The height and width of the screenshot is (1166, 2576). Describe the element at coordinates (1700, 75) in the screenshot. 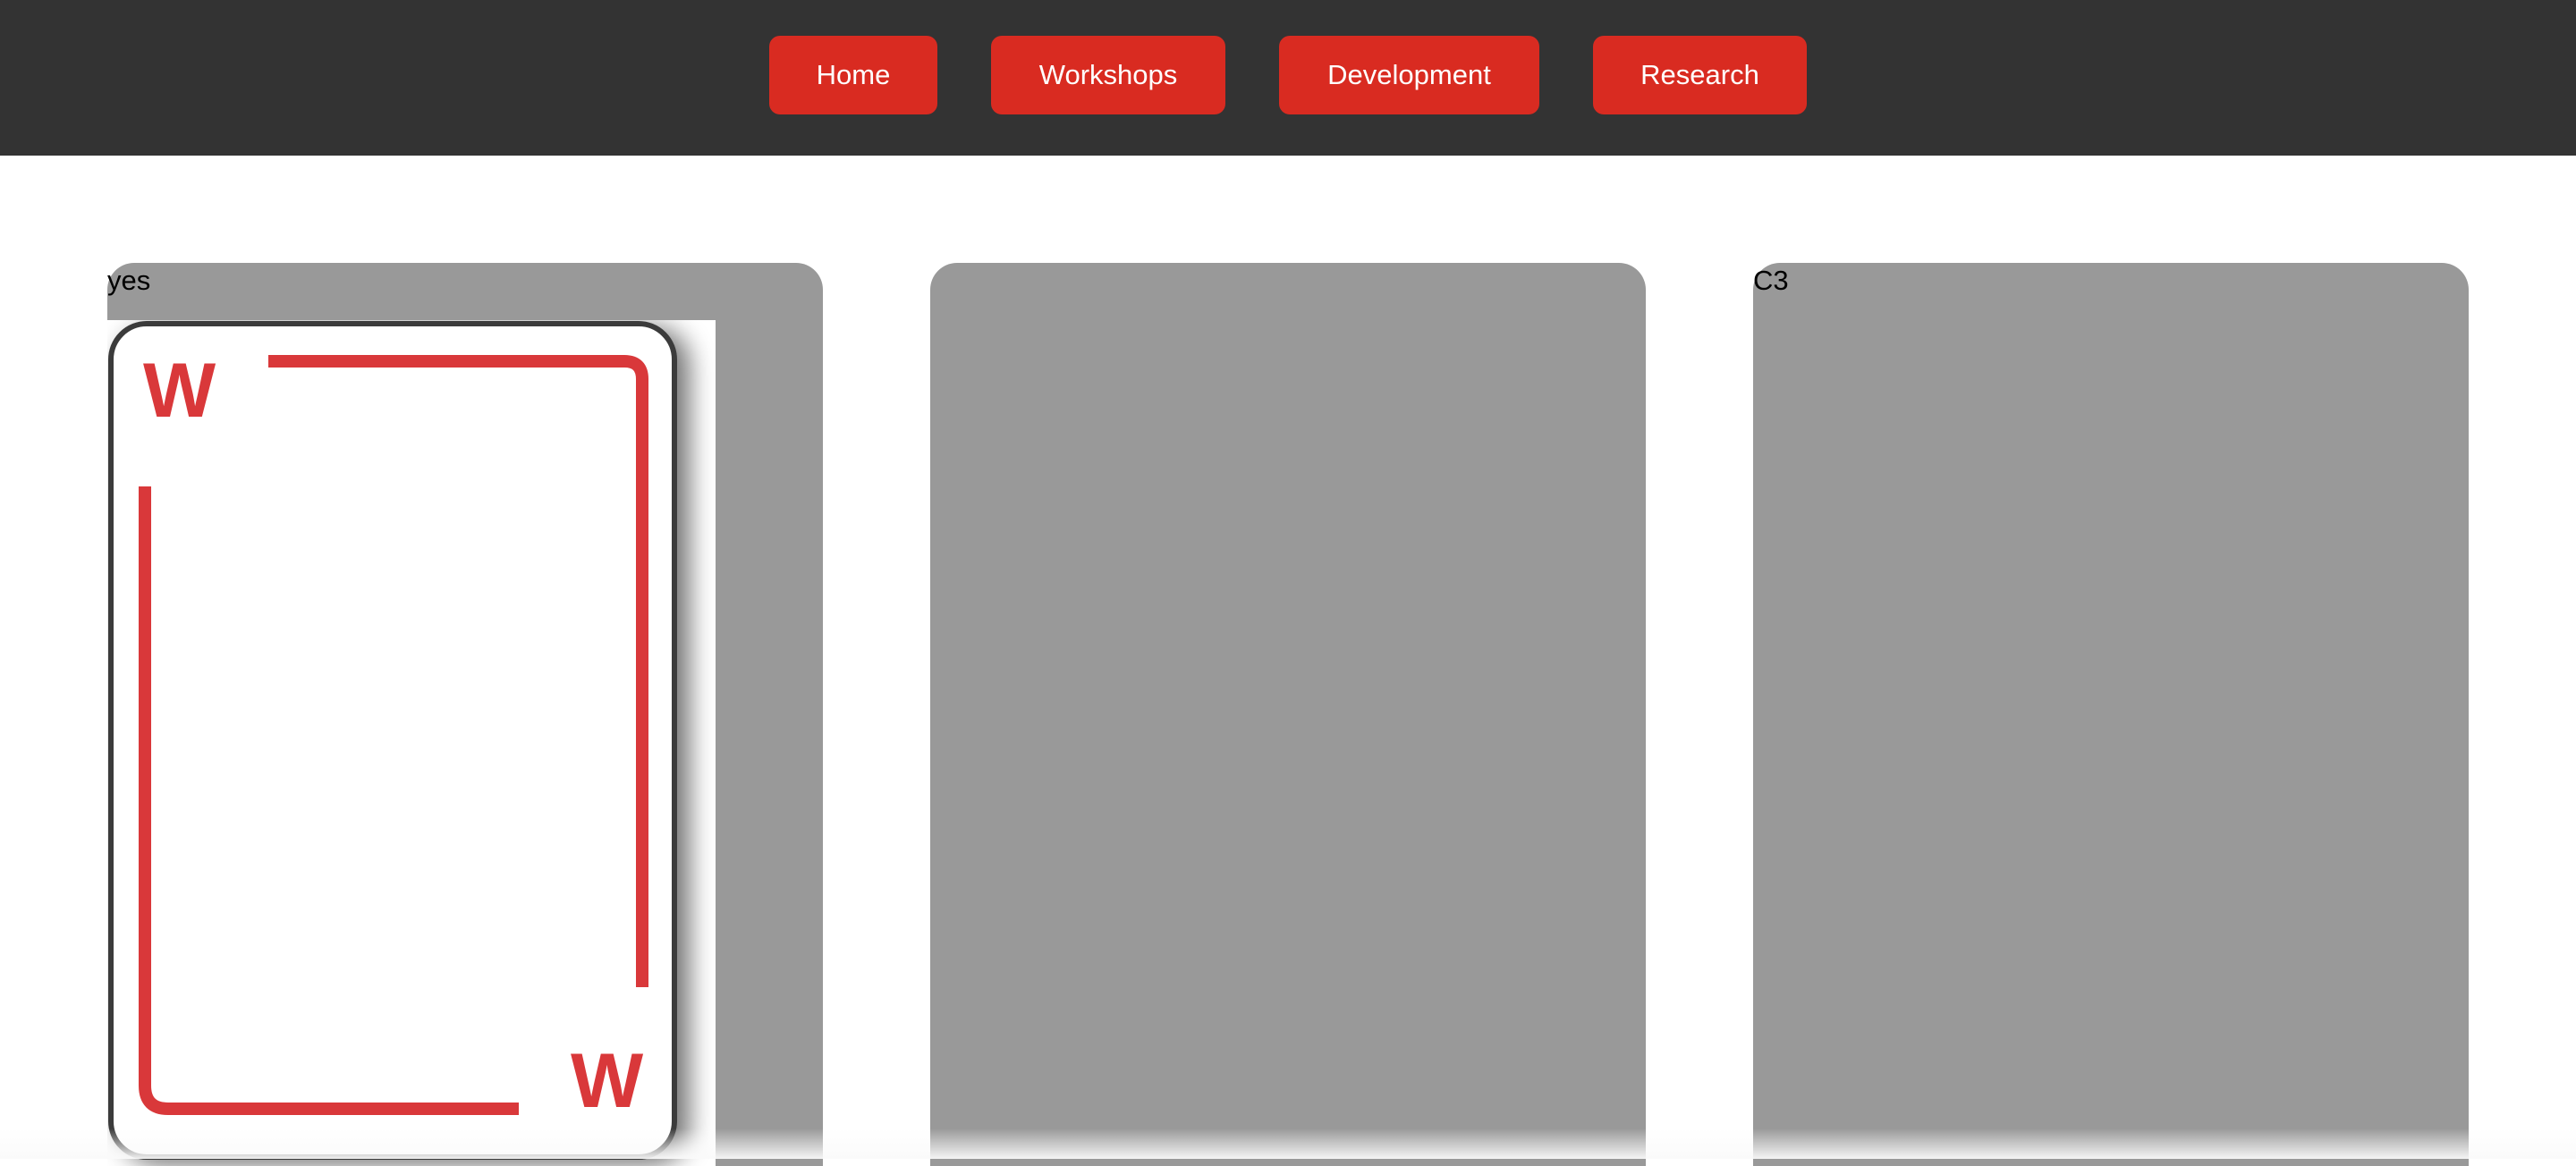

I see `nav-research-button: Research` at that location.